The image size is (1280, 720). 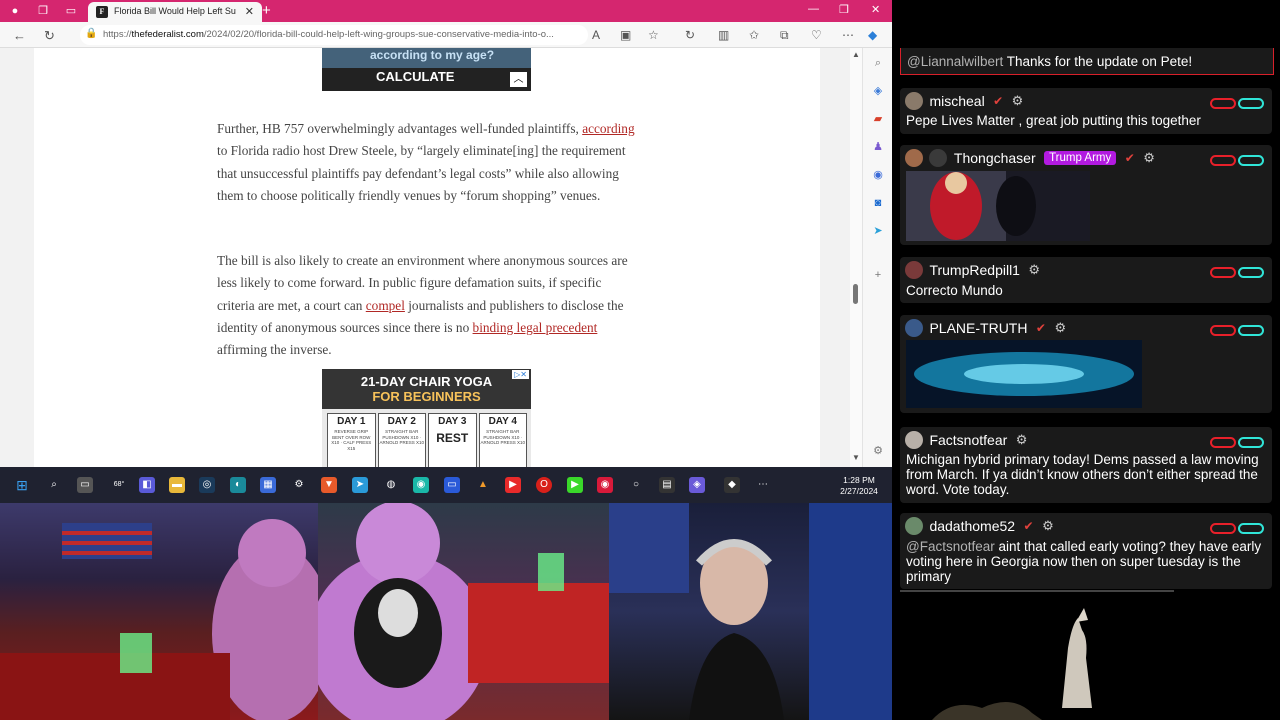 What do you see at coordinates (813, 9) in the screenshot?
I see `minimize-icon: —` at bounding box center [813, 9].